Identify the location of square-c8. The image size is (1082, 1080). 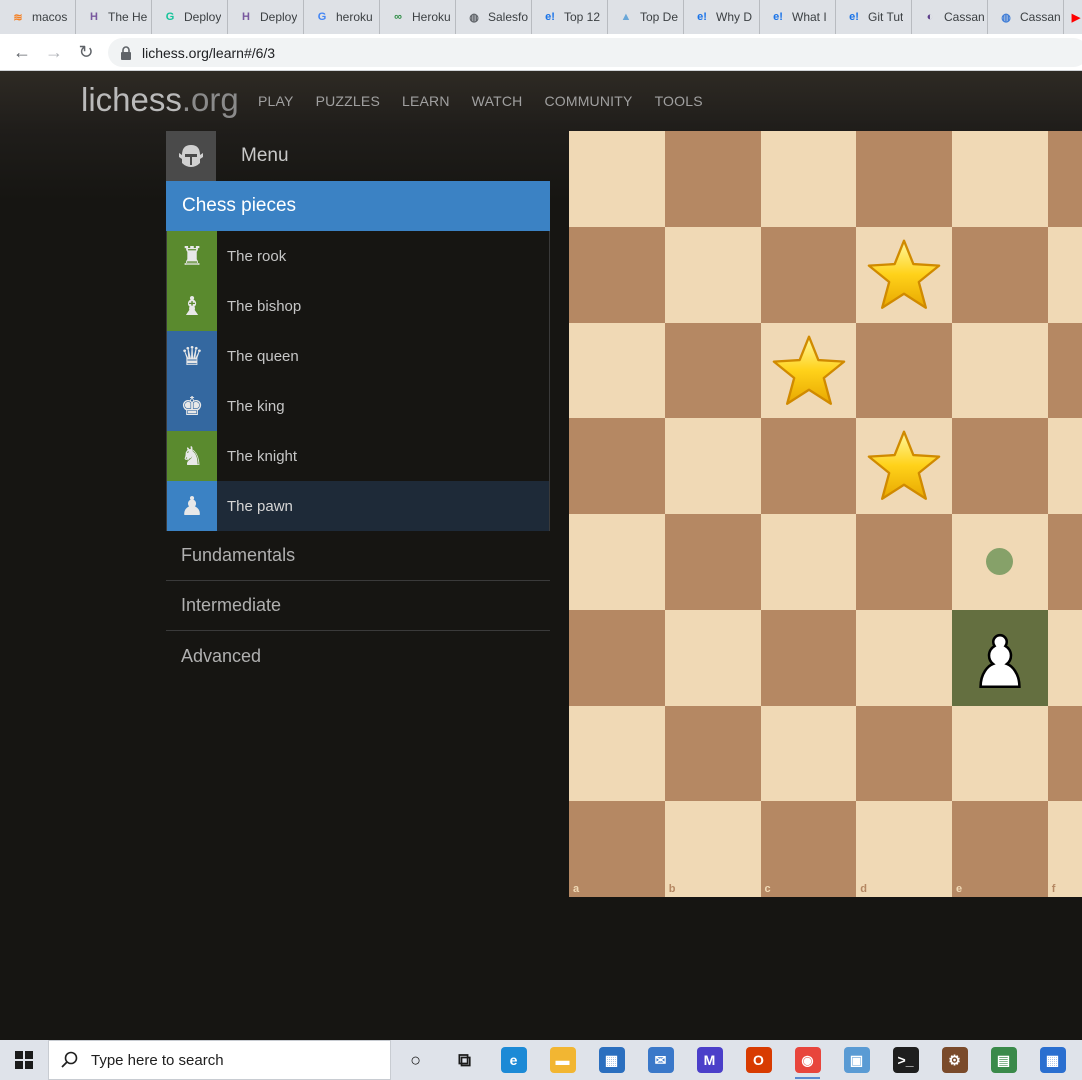
(808, 179).